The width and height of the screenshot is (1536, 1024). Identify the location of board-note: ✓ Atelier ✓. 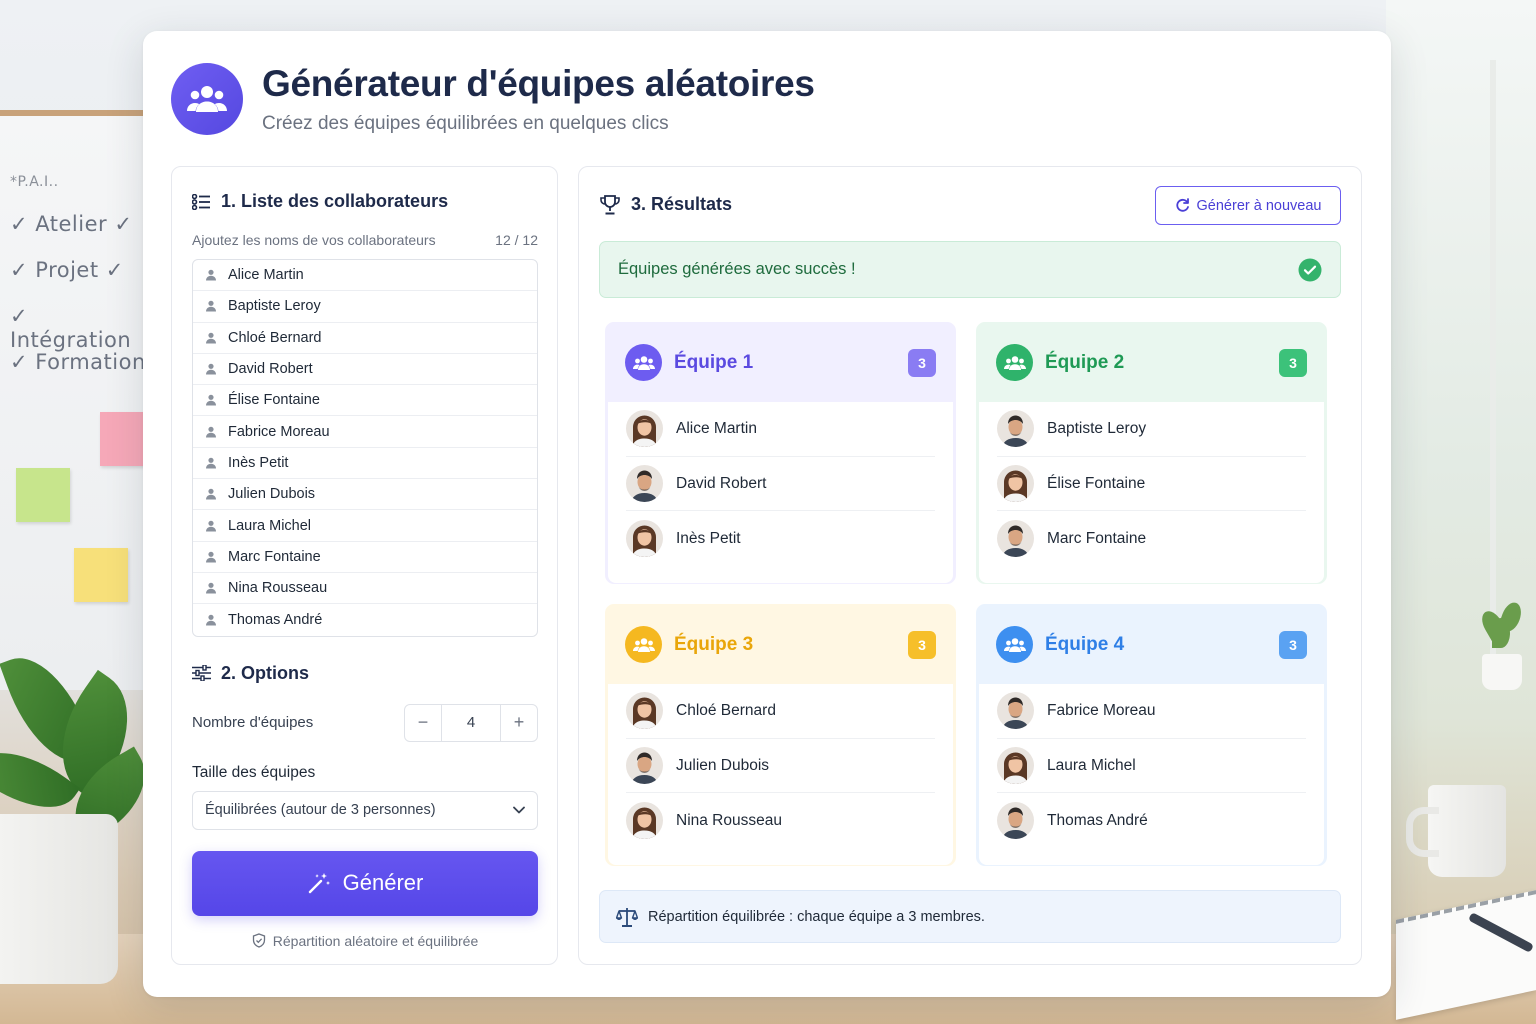
(71, 224).